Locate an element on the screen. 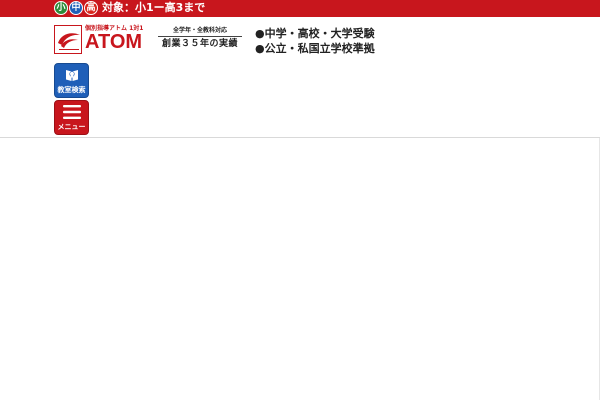 This screenshot has height=400, width=600. feature-list: ●中学・高校・大学受験 ●公立・私国立学校準拠 is located at coordinates (315, 41).